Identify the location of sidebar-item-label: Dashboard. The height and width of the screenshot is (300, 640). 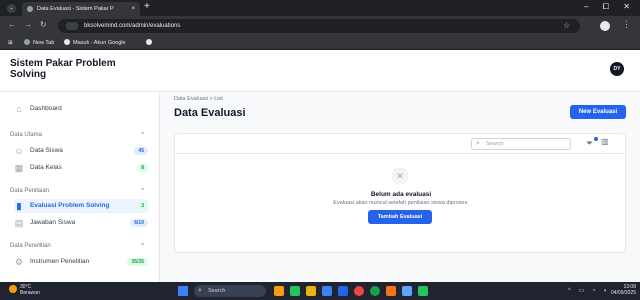
(46, 108).